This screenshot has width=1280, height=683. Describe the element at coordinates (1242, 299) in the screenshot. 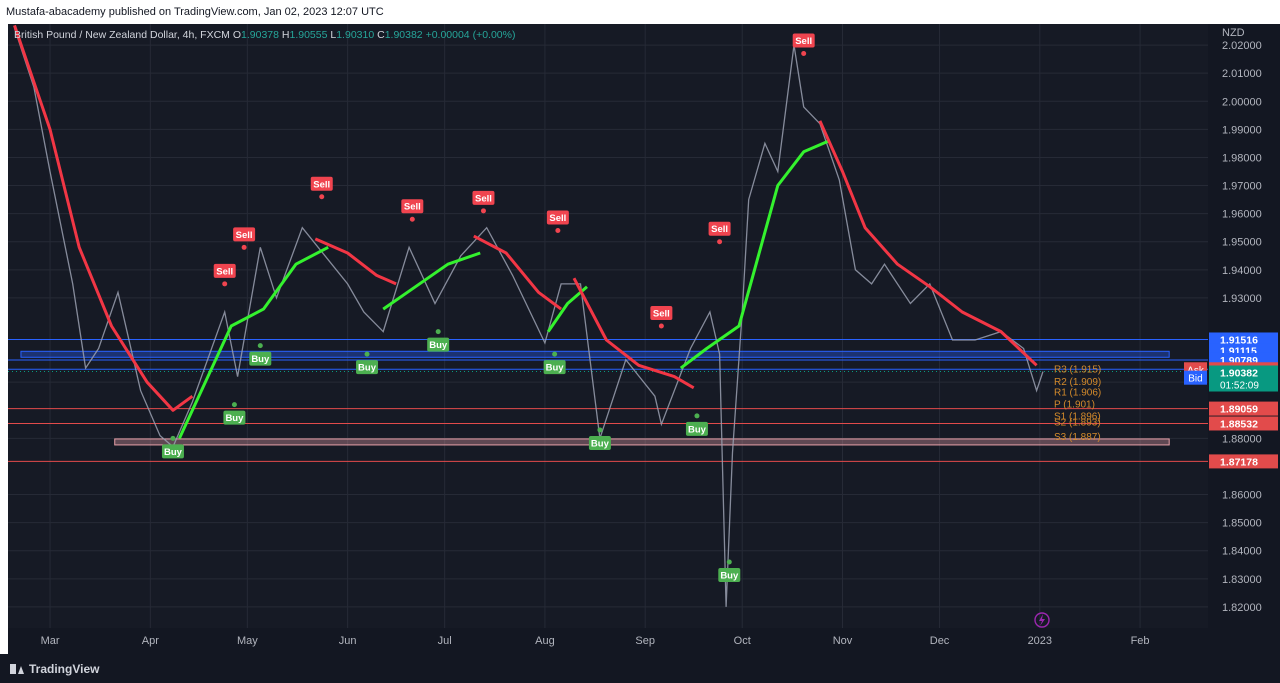

I see `y-tick-label: 1.93000` at that location.